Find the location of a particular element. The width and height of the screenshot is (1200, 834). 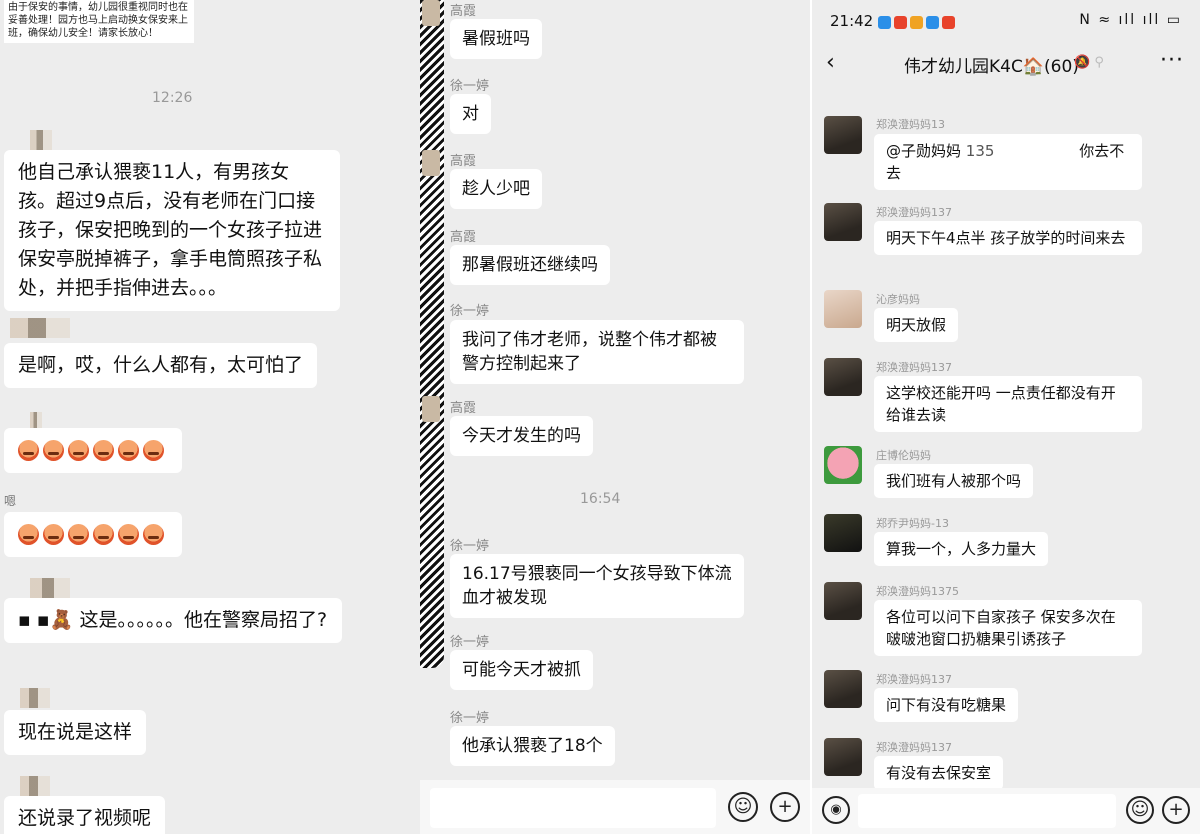

message-bubble: 对 is located at coordinates (470, 114).